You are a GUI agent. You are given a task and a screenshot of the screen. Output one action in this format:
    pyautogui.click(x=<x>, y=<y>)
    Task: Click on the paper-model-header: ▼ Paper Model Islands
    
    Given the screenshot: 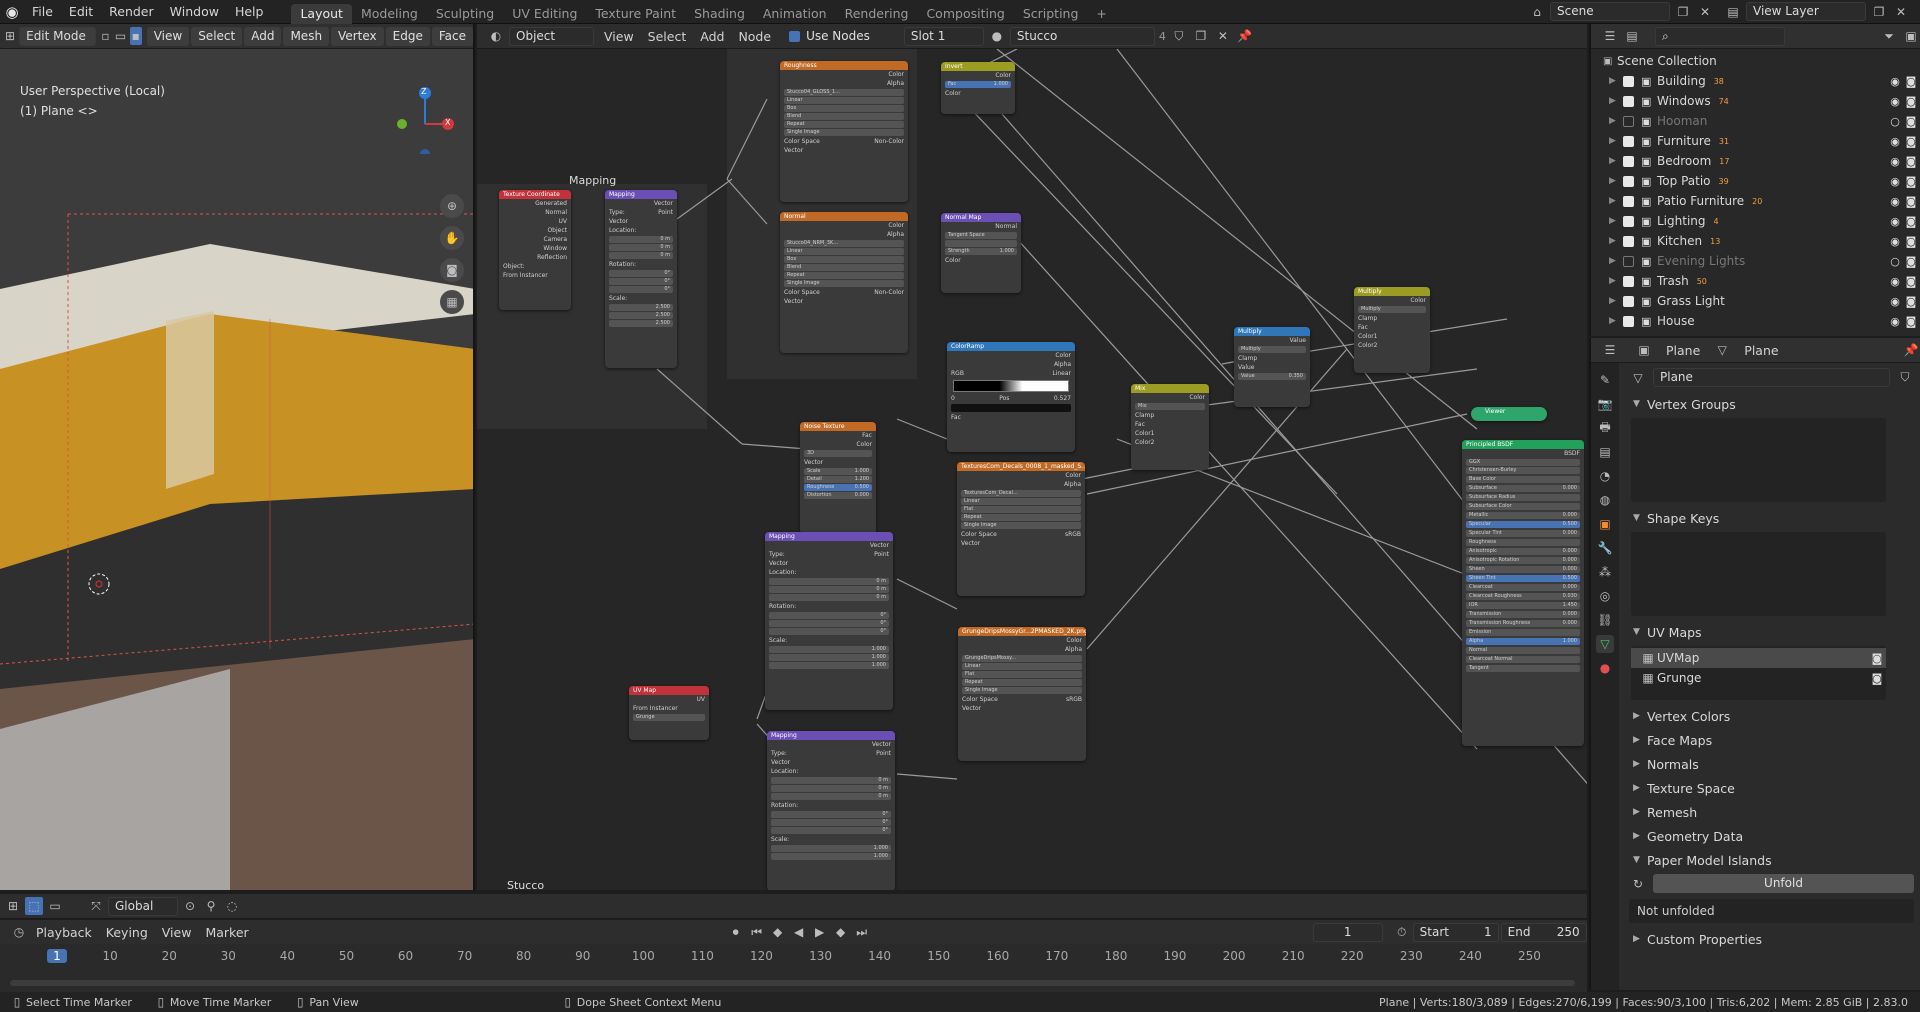 What is the action you would take?
    pyautogui.click(x=1770, y=860)
    